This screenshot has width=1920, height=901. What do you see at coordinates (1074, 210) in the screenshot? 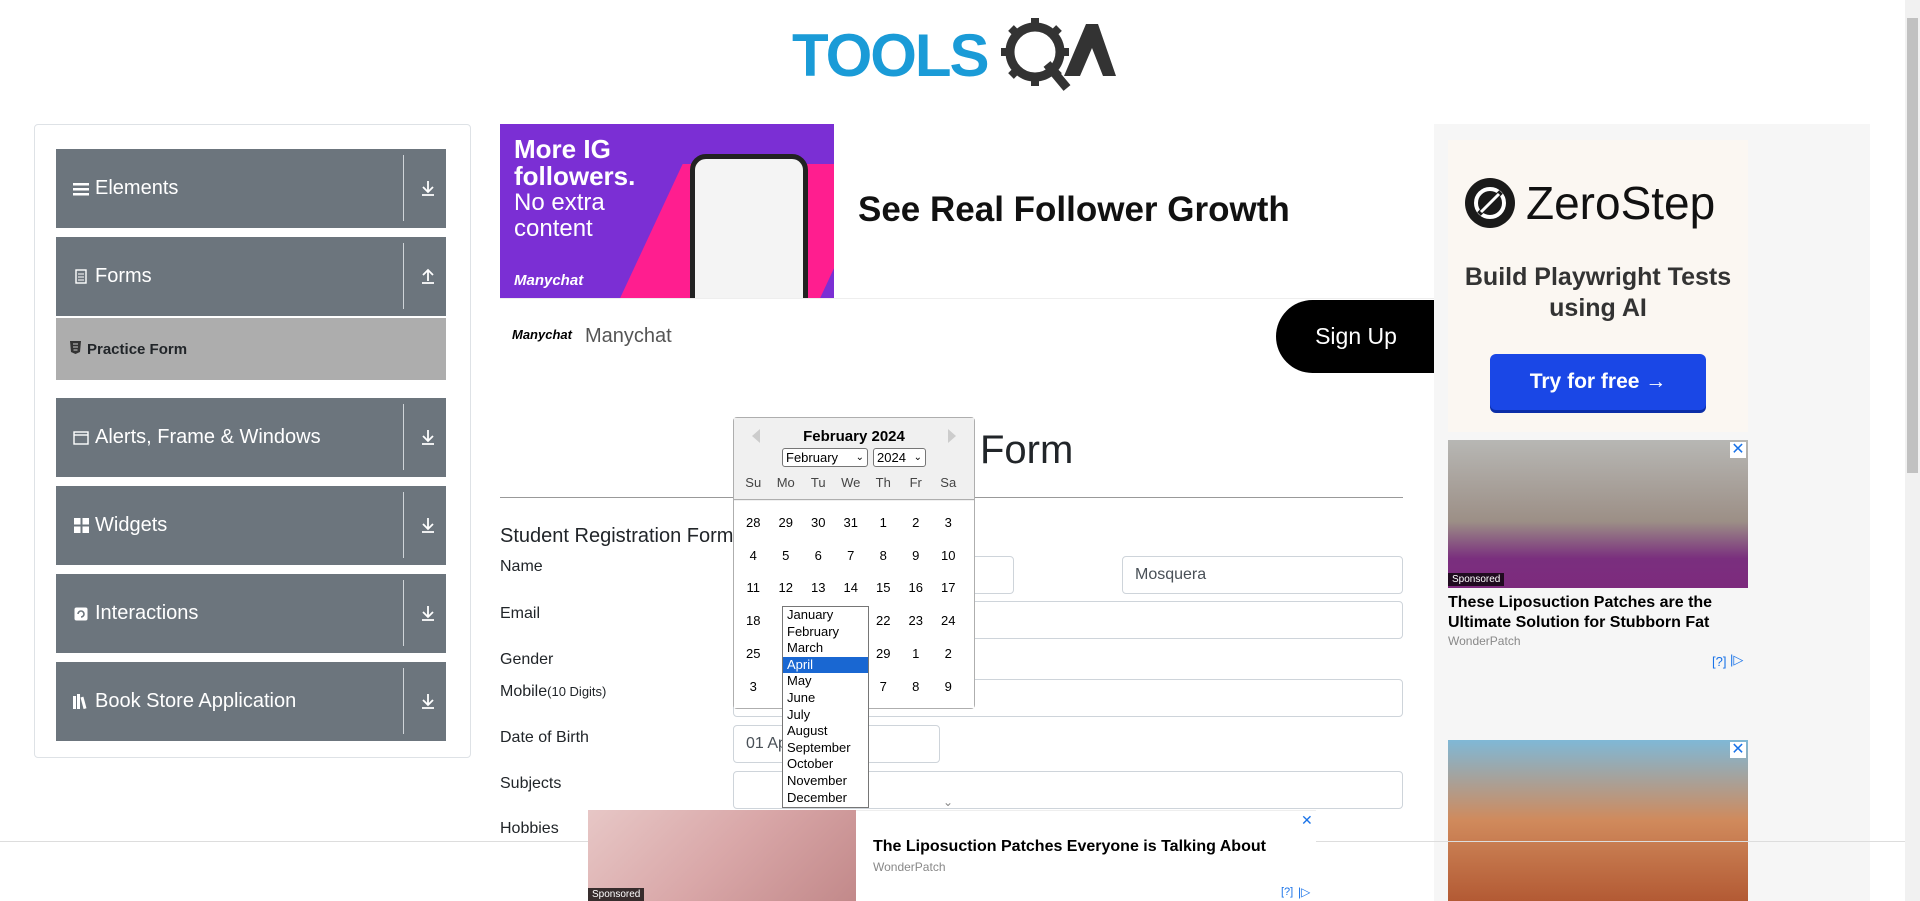
I see `ad-headline: See Real Follower Growth` at bounding box center [1074, 210].